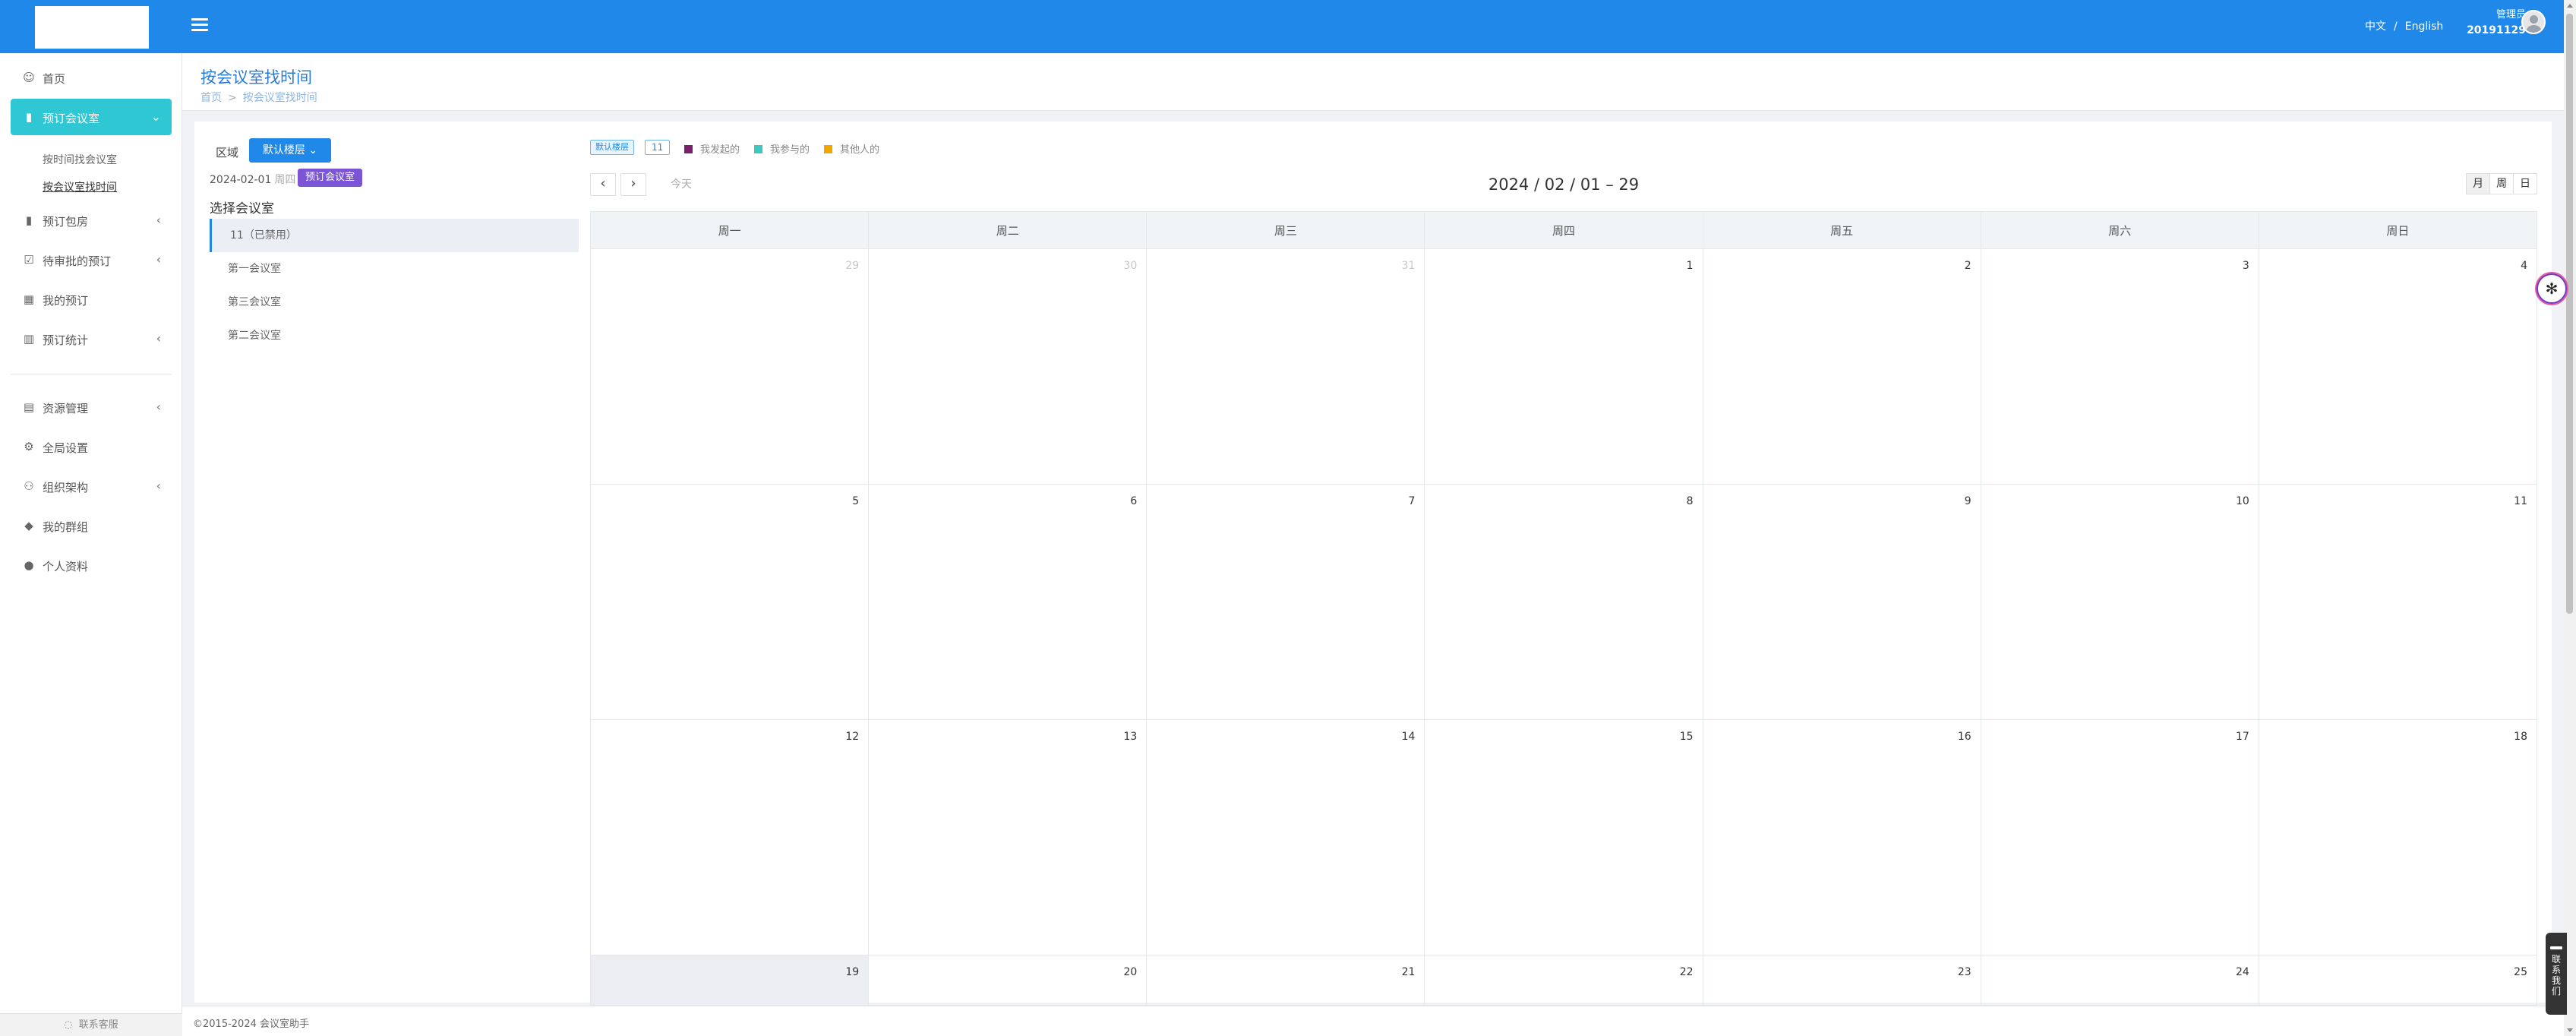 This screenshot has height=1036, width=2576. What do you see at coordinates (91, 77) in the screenshot?
I see `sidebar-item-home: ☺ 首页` at bounding box center [91, 77].